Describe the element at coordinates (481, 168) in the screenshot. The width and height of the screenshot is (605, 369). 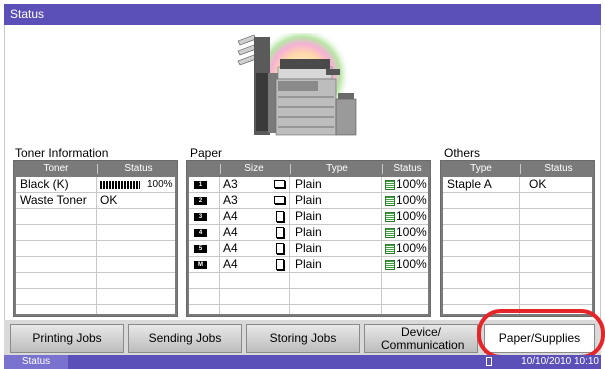
I see `others-header-type: Type` at that location.